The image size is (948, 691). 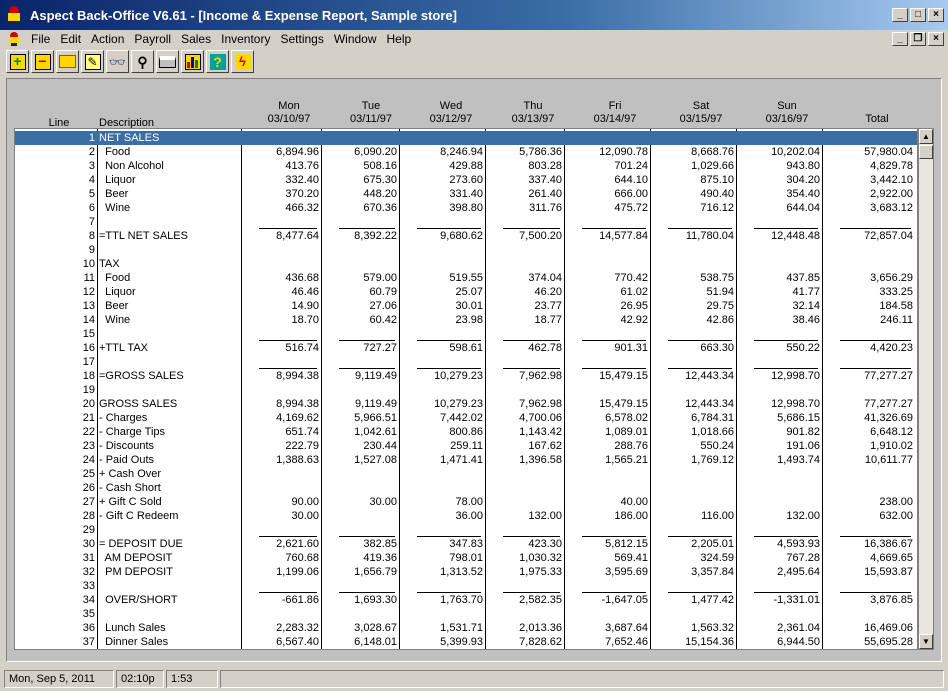 I want to click on row-day-value: 2,205.01, so click(x=712, y=544).